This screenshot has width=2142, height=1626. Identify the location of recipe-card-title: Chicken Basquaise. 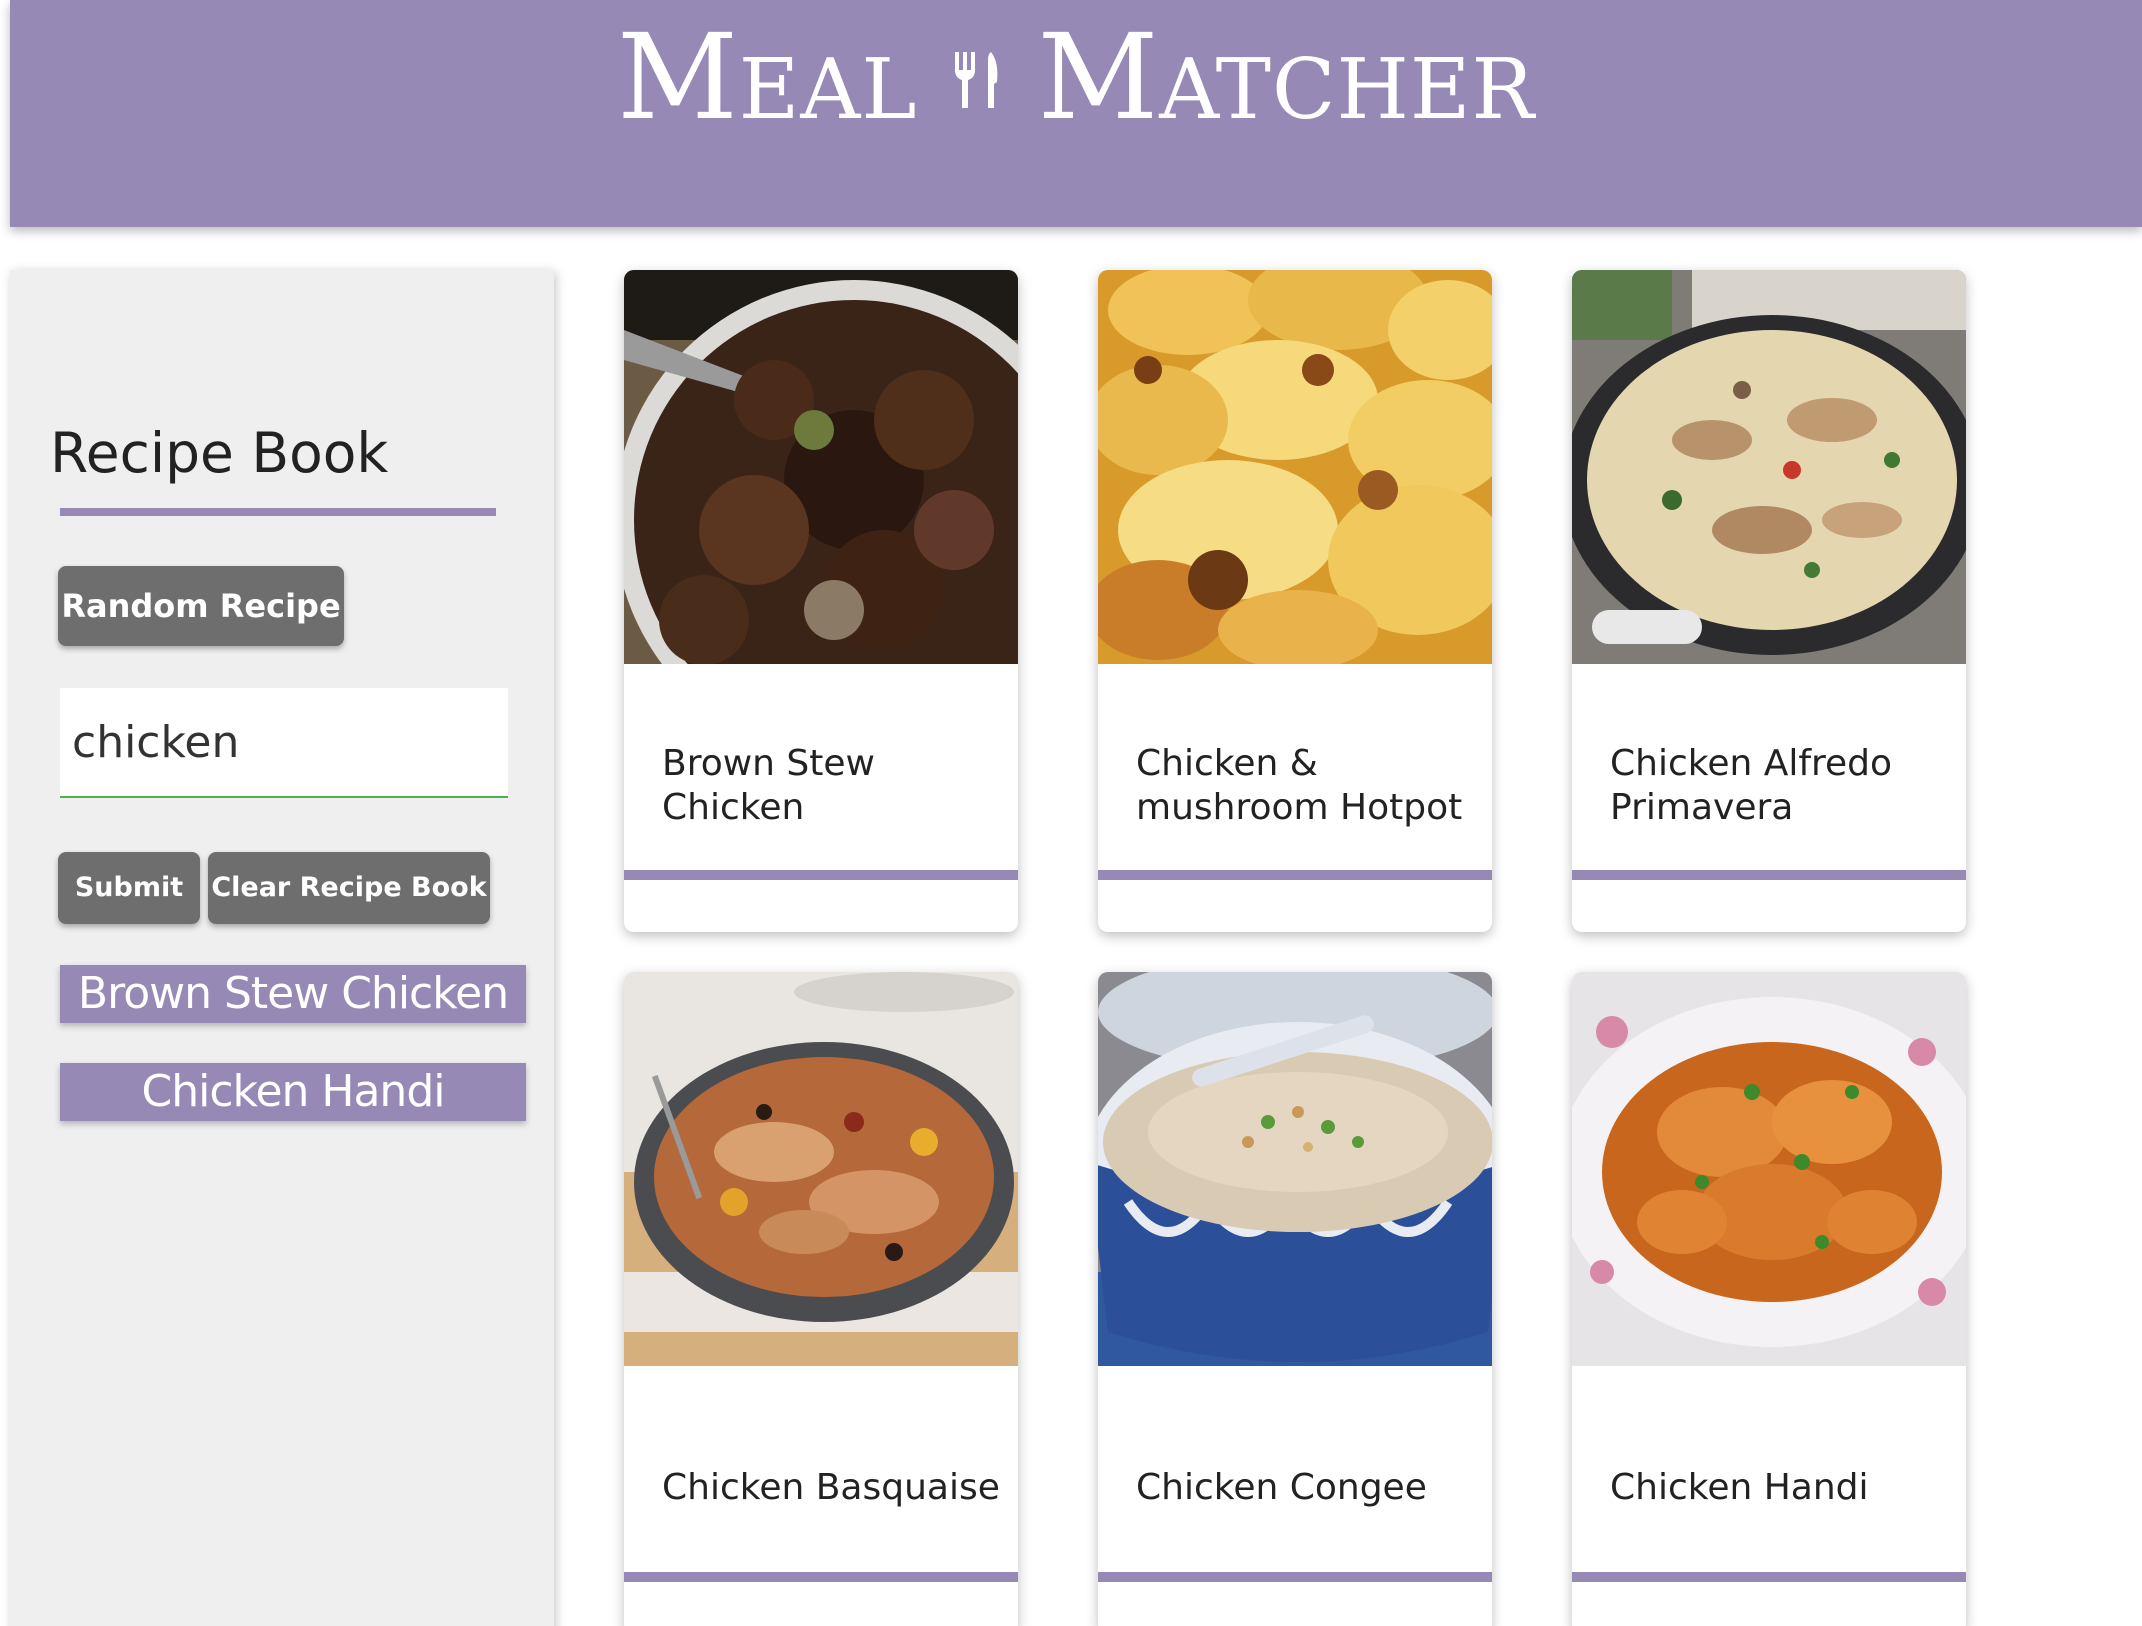
(831, 1487).